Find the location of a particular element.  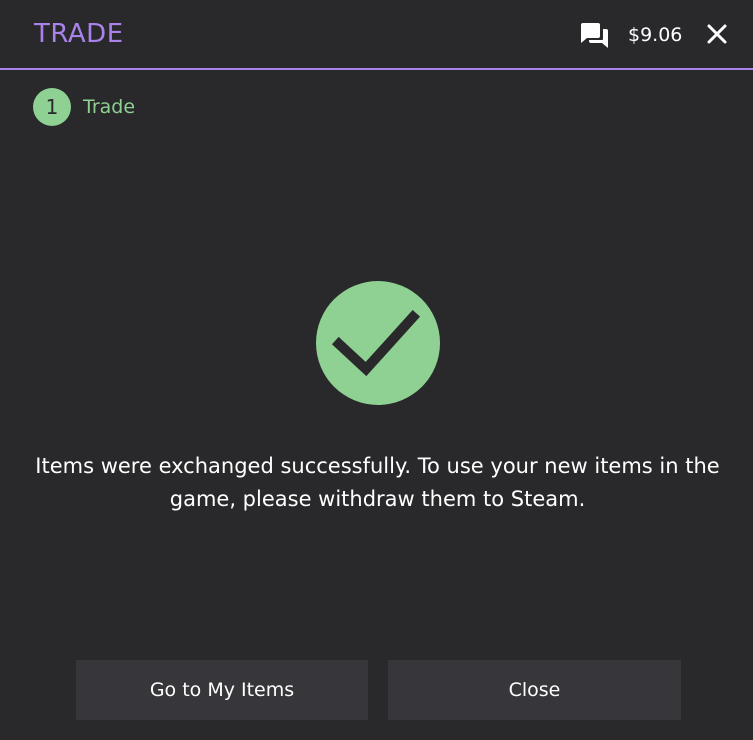

chat-icon is located at coordinates (594, 35).